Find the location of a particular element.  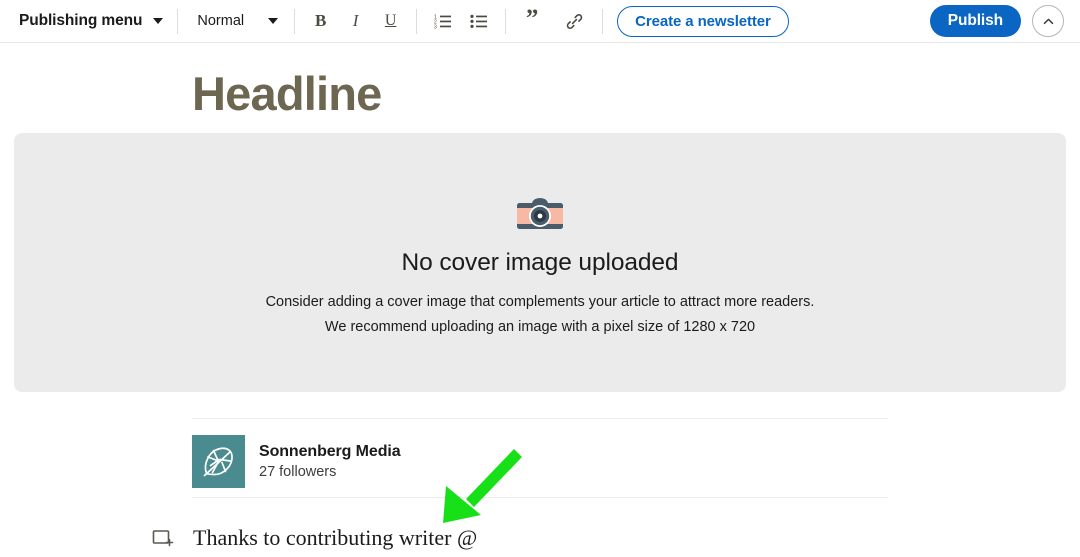

avatar is located at coordinates (218, 461).